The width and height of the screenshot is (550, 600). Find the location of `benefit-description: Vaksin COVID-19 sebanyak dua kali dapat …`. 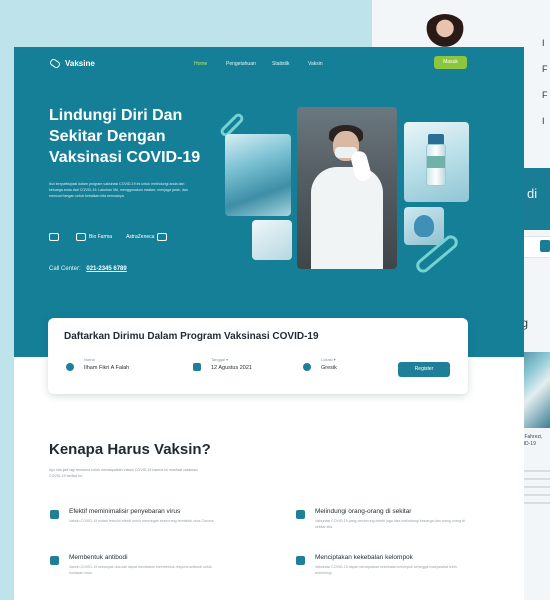

benefit-description: Vaksin COVID-19 sebanyak dua kali dapat … is located at coordinates (140, 570).